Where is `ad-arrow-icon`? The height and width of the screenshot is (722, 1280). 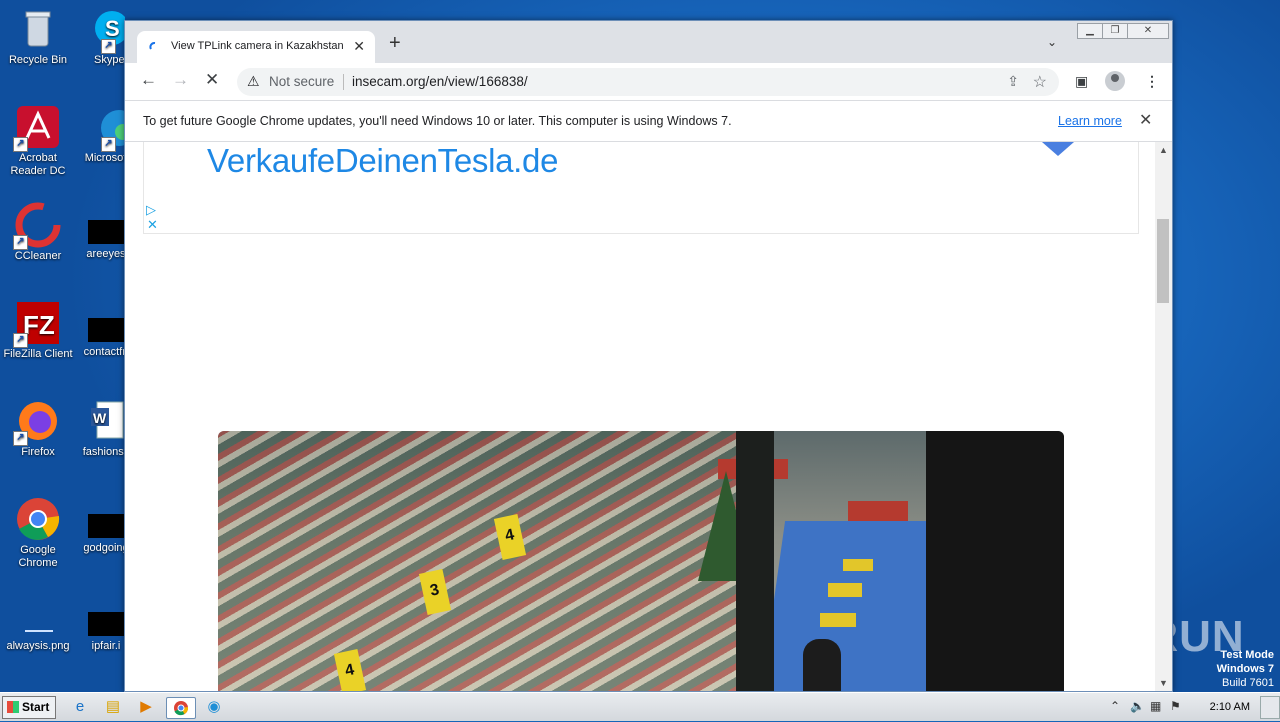 ad-arrow-icon is located at coordinates (1058, 149).